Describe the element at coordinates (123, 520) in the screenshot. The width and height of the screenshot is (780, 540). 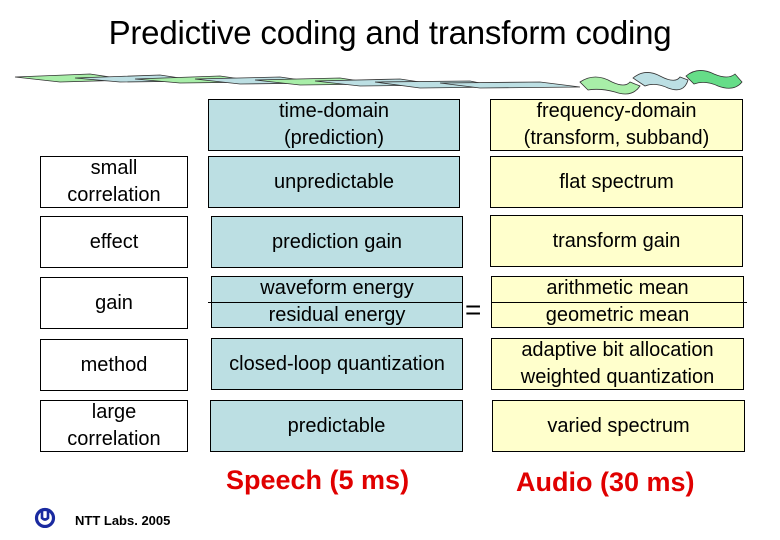
I see `footer-credit: NTT Labs. 2005` at that location.